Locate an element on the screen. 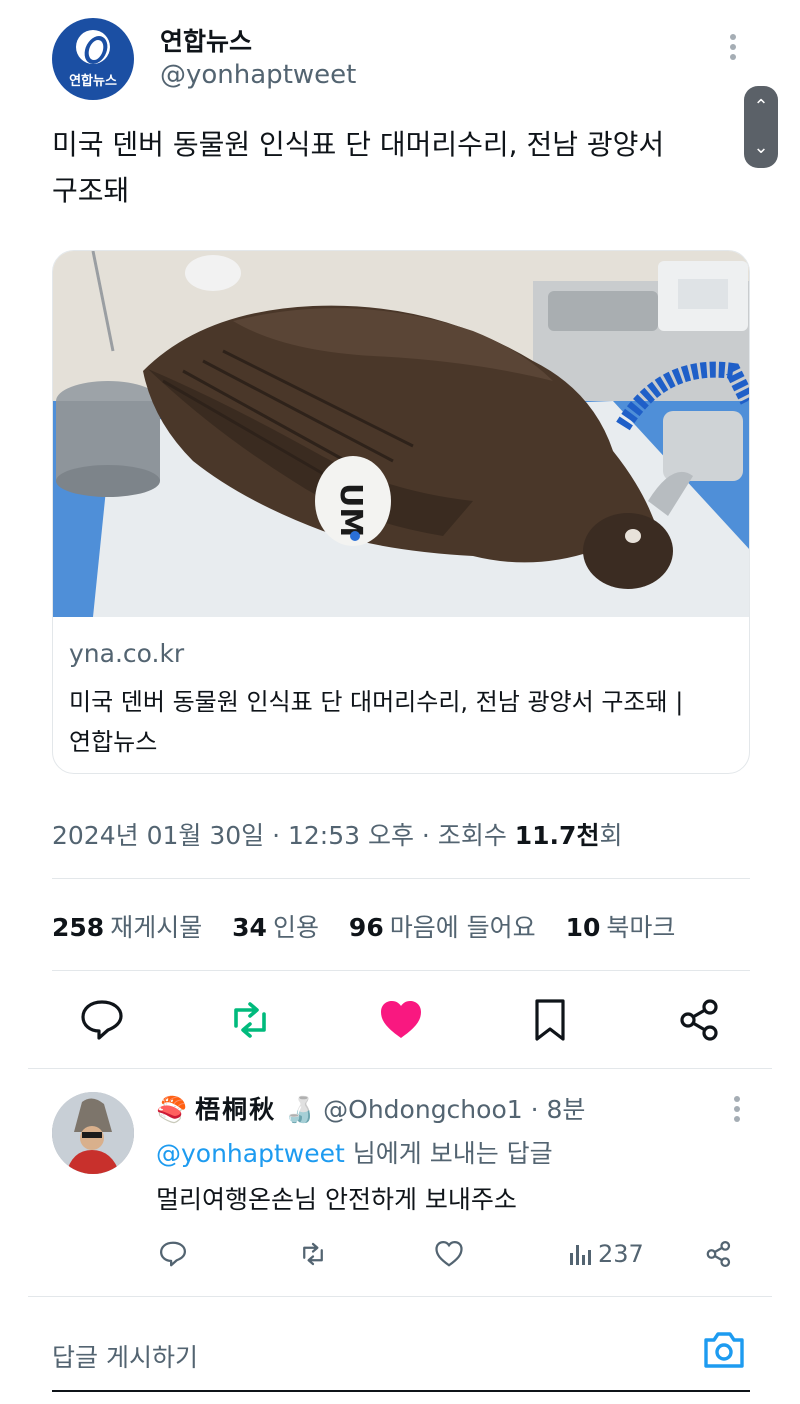  view-count-unit: 회 is located at coordinates (611, 835).